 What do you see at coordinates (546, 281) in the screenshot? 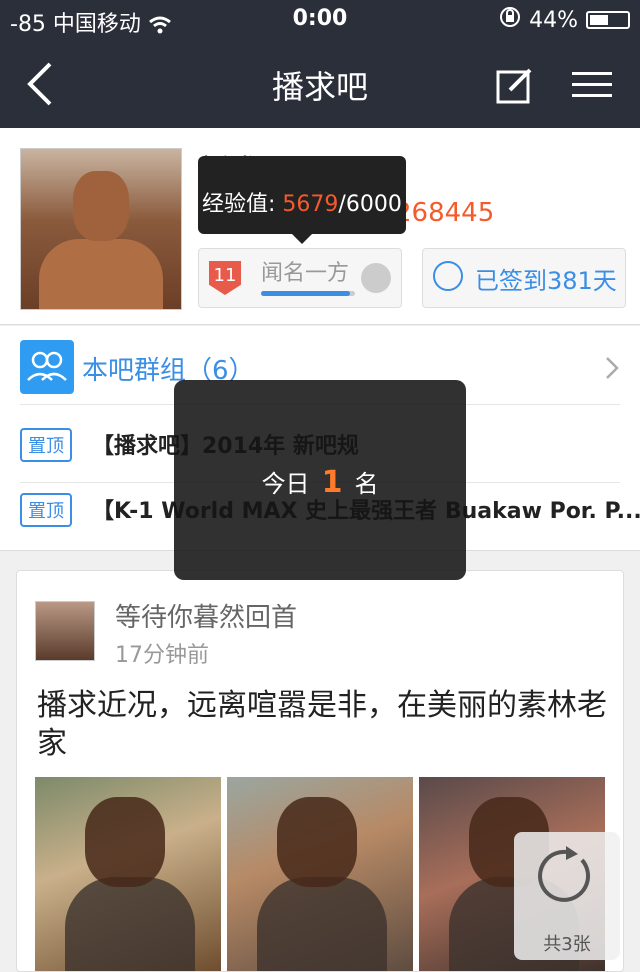
I see `sign-in-label: 已签到381天` at bounding box center [546, 281].